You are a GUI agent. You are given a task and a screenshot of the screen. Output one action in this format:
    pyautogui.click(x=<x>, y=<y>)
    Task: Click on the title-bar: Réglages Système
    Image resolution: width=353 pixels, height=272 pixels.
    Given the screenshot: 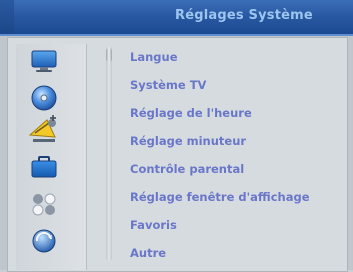 What is the action you would take?
    pyautogui.click(x=176, y=18)
    